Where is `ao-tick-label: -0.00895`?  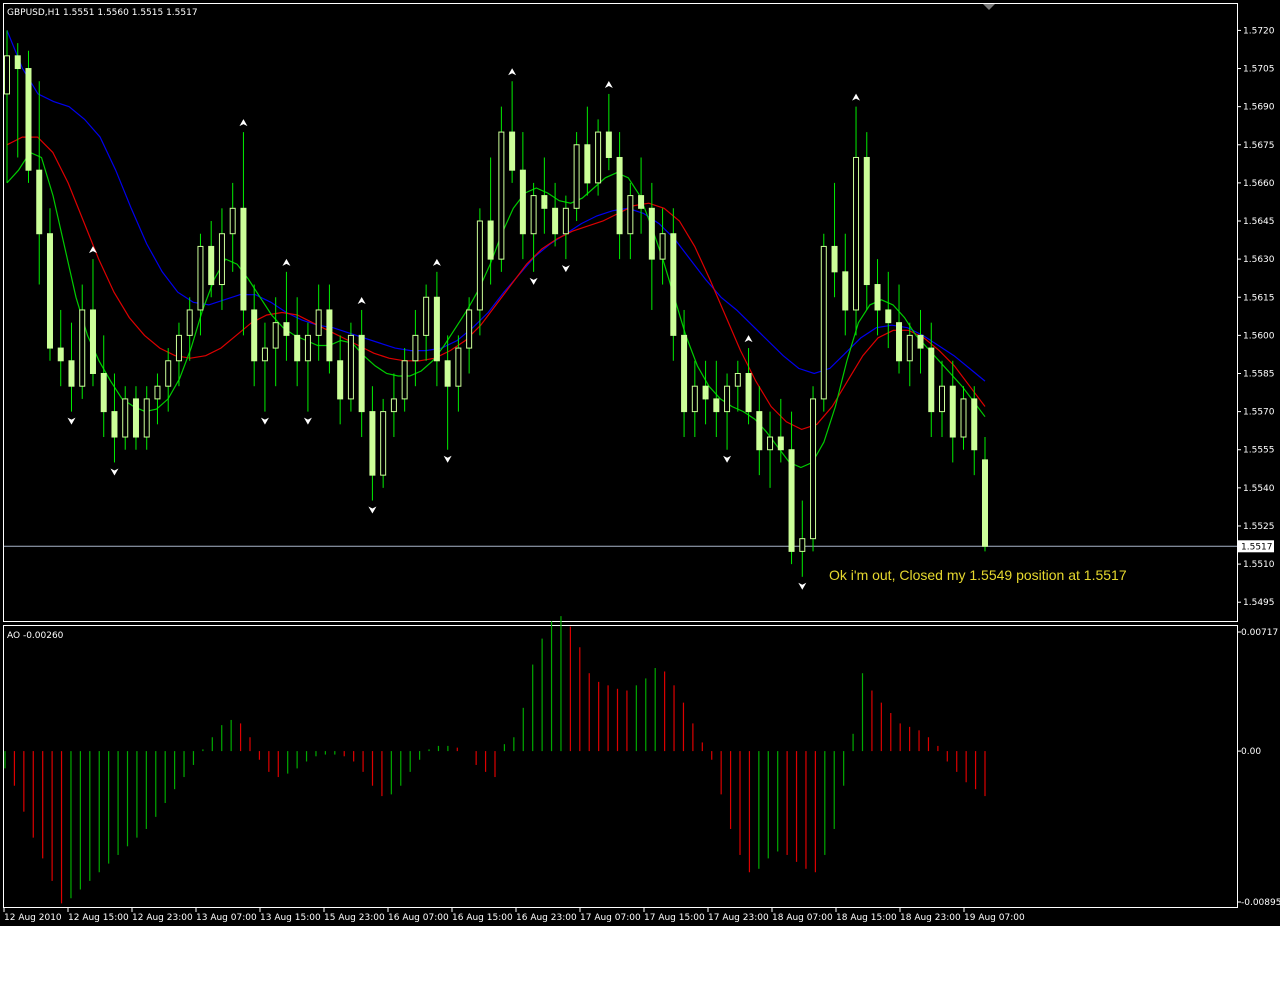
ao-tick-label: -0.00895 is located at coordinates (1260, 903).